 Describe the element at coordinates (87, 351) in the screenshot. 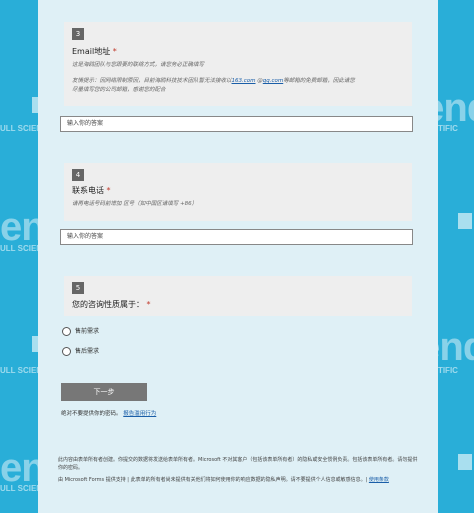

I see `radio-label: 售后需求` at that location.